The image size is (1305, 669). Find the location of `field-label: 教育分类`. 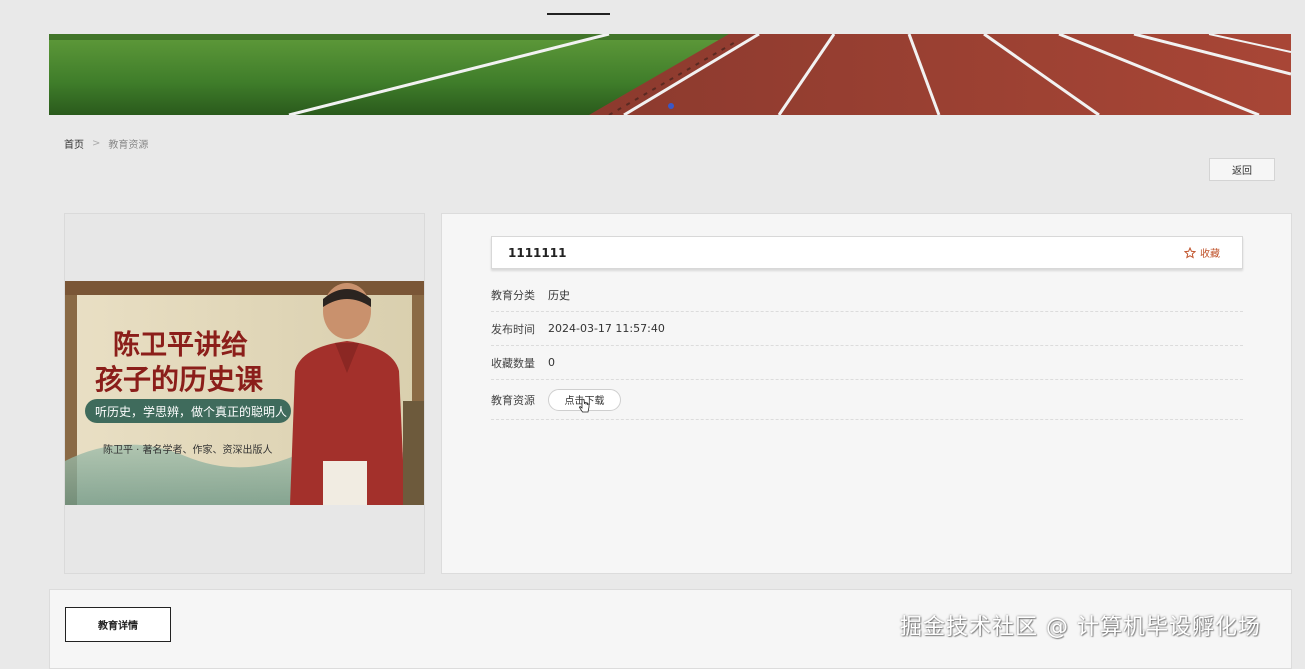

field-label: 教育分类 is located at coordinates (513, 295).